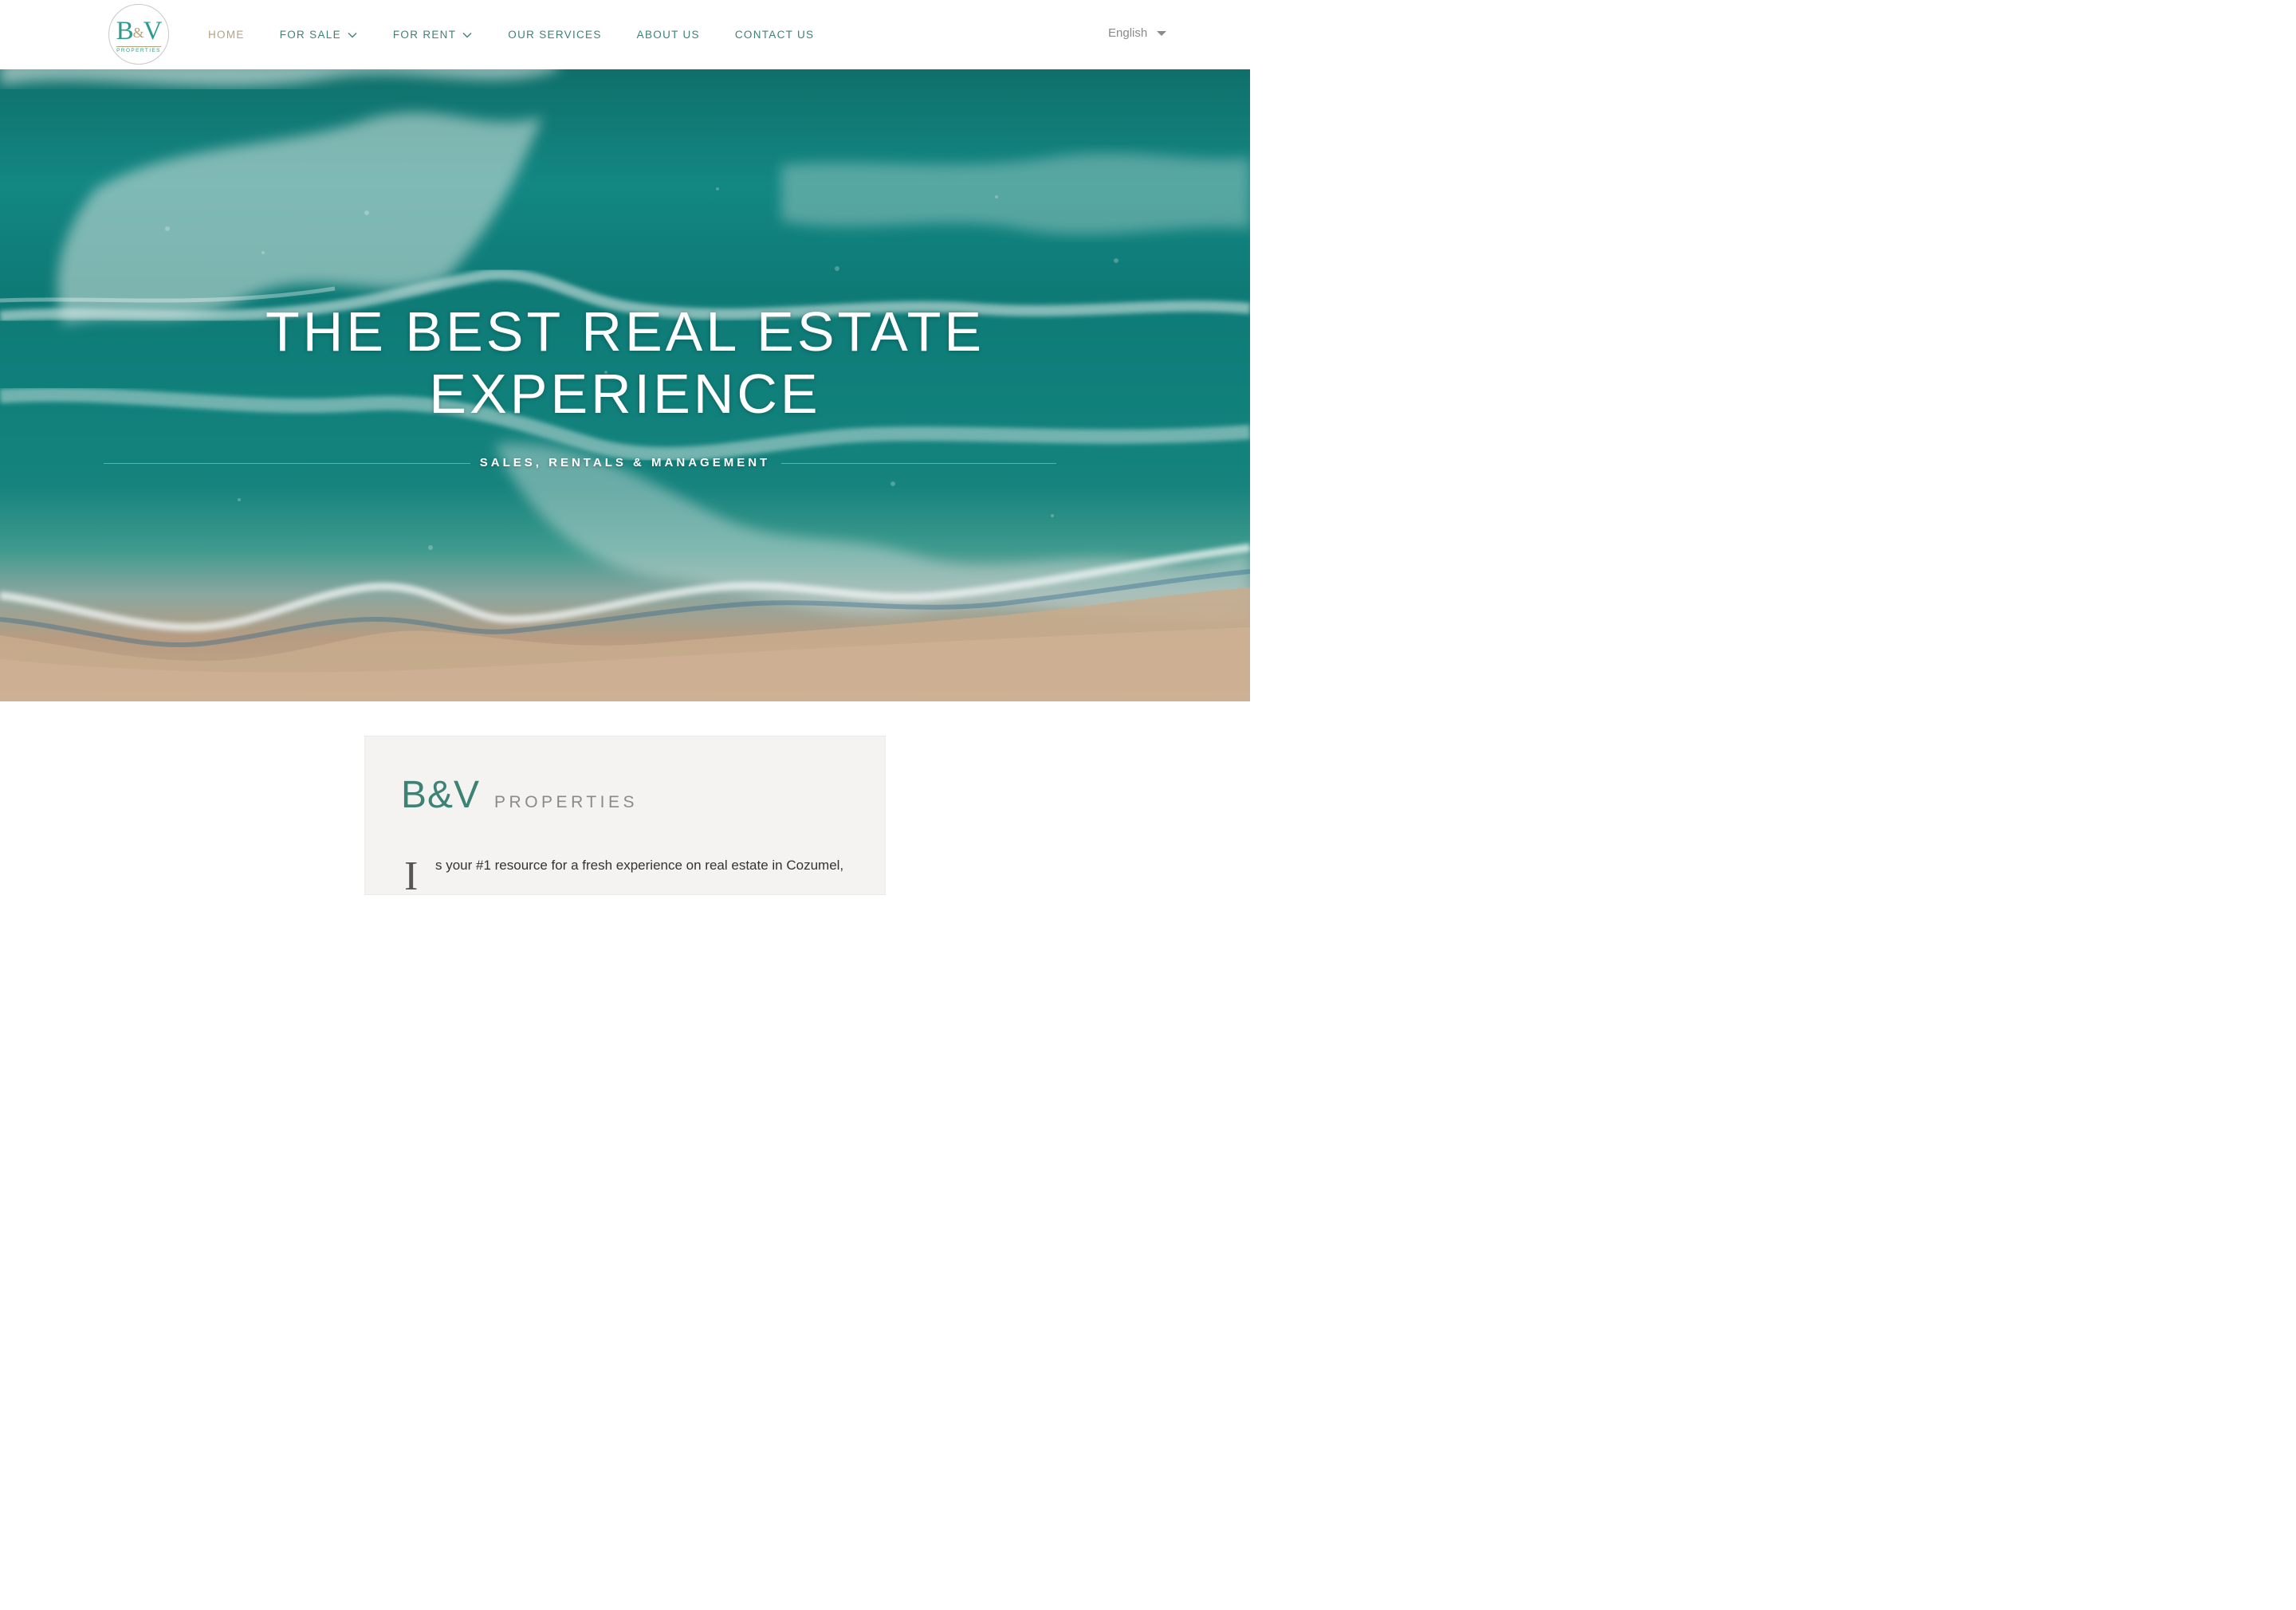  I want to click on nav-item-label: ABOUT US, so click(668, 35).